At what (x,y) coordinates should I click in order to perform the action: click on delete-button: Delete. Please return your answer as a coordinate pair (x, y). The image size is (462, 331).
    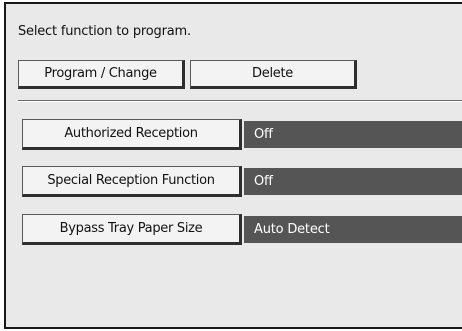
    Looking at the image, I should click on (273, 74).